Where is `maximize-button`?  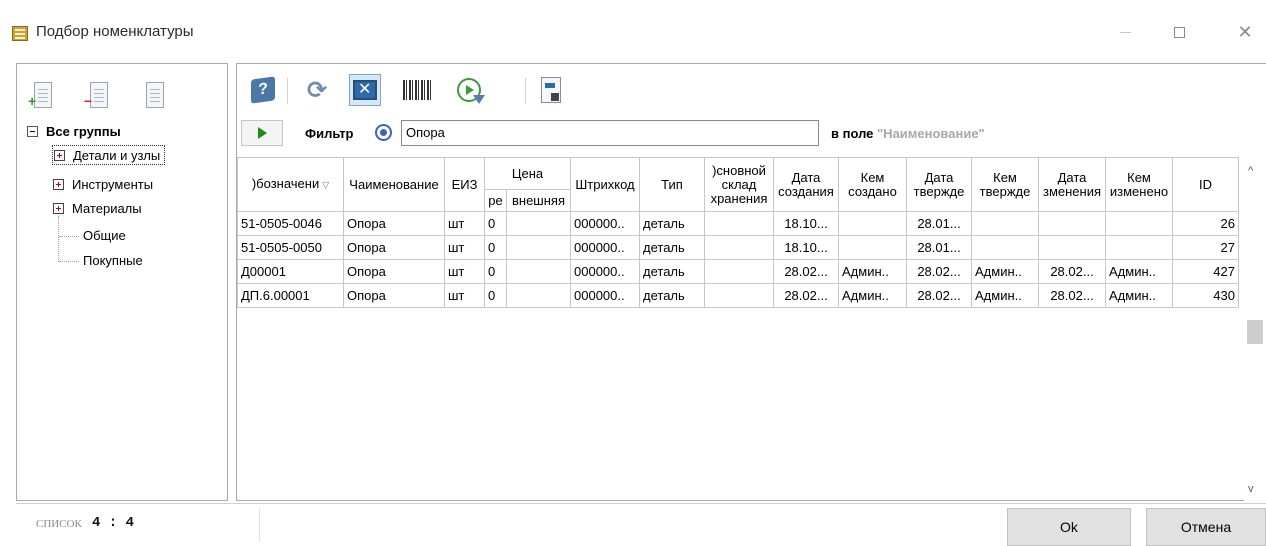 maximize-button is located at coordinates (1179, 32).